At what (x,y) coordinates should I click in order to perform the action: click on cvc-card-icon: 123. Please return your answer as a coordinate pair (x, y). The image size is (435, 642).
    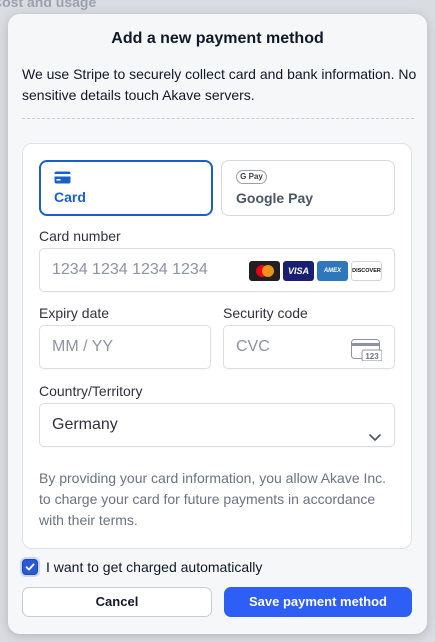
    Looking at the image, I should click on (367, 357).